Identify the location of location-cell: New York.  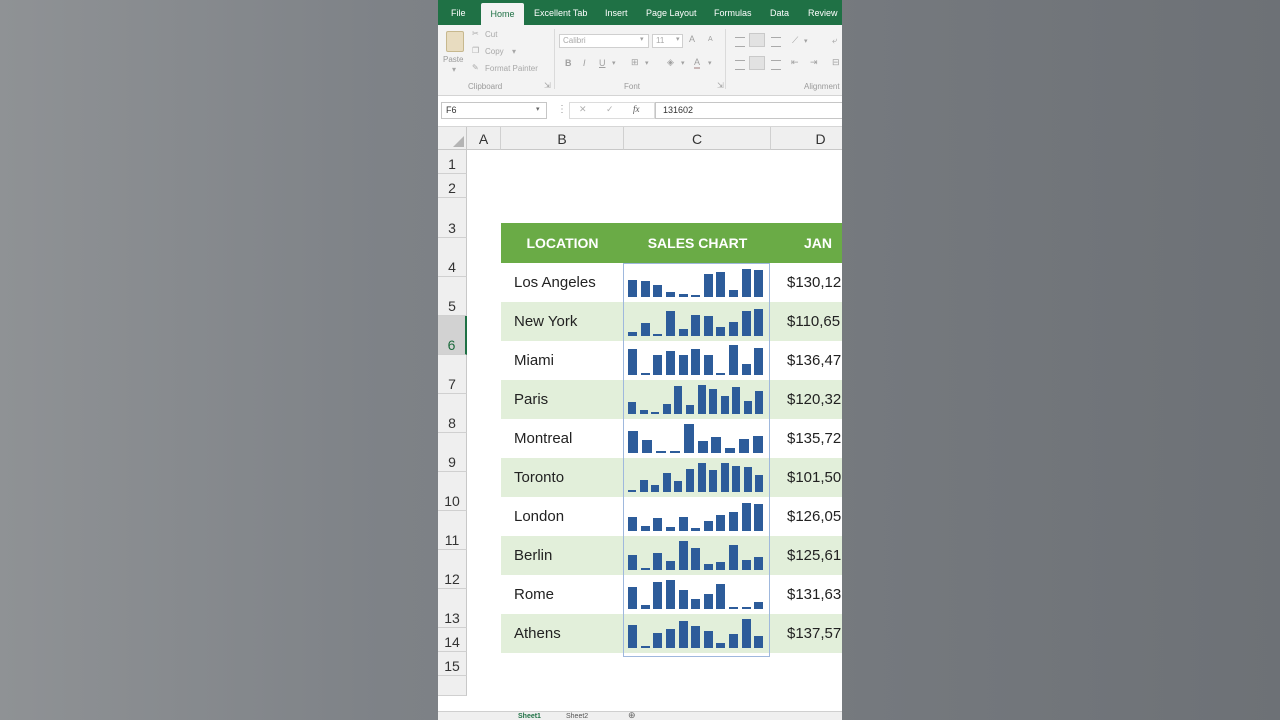
(568, 321).